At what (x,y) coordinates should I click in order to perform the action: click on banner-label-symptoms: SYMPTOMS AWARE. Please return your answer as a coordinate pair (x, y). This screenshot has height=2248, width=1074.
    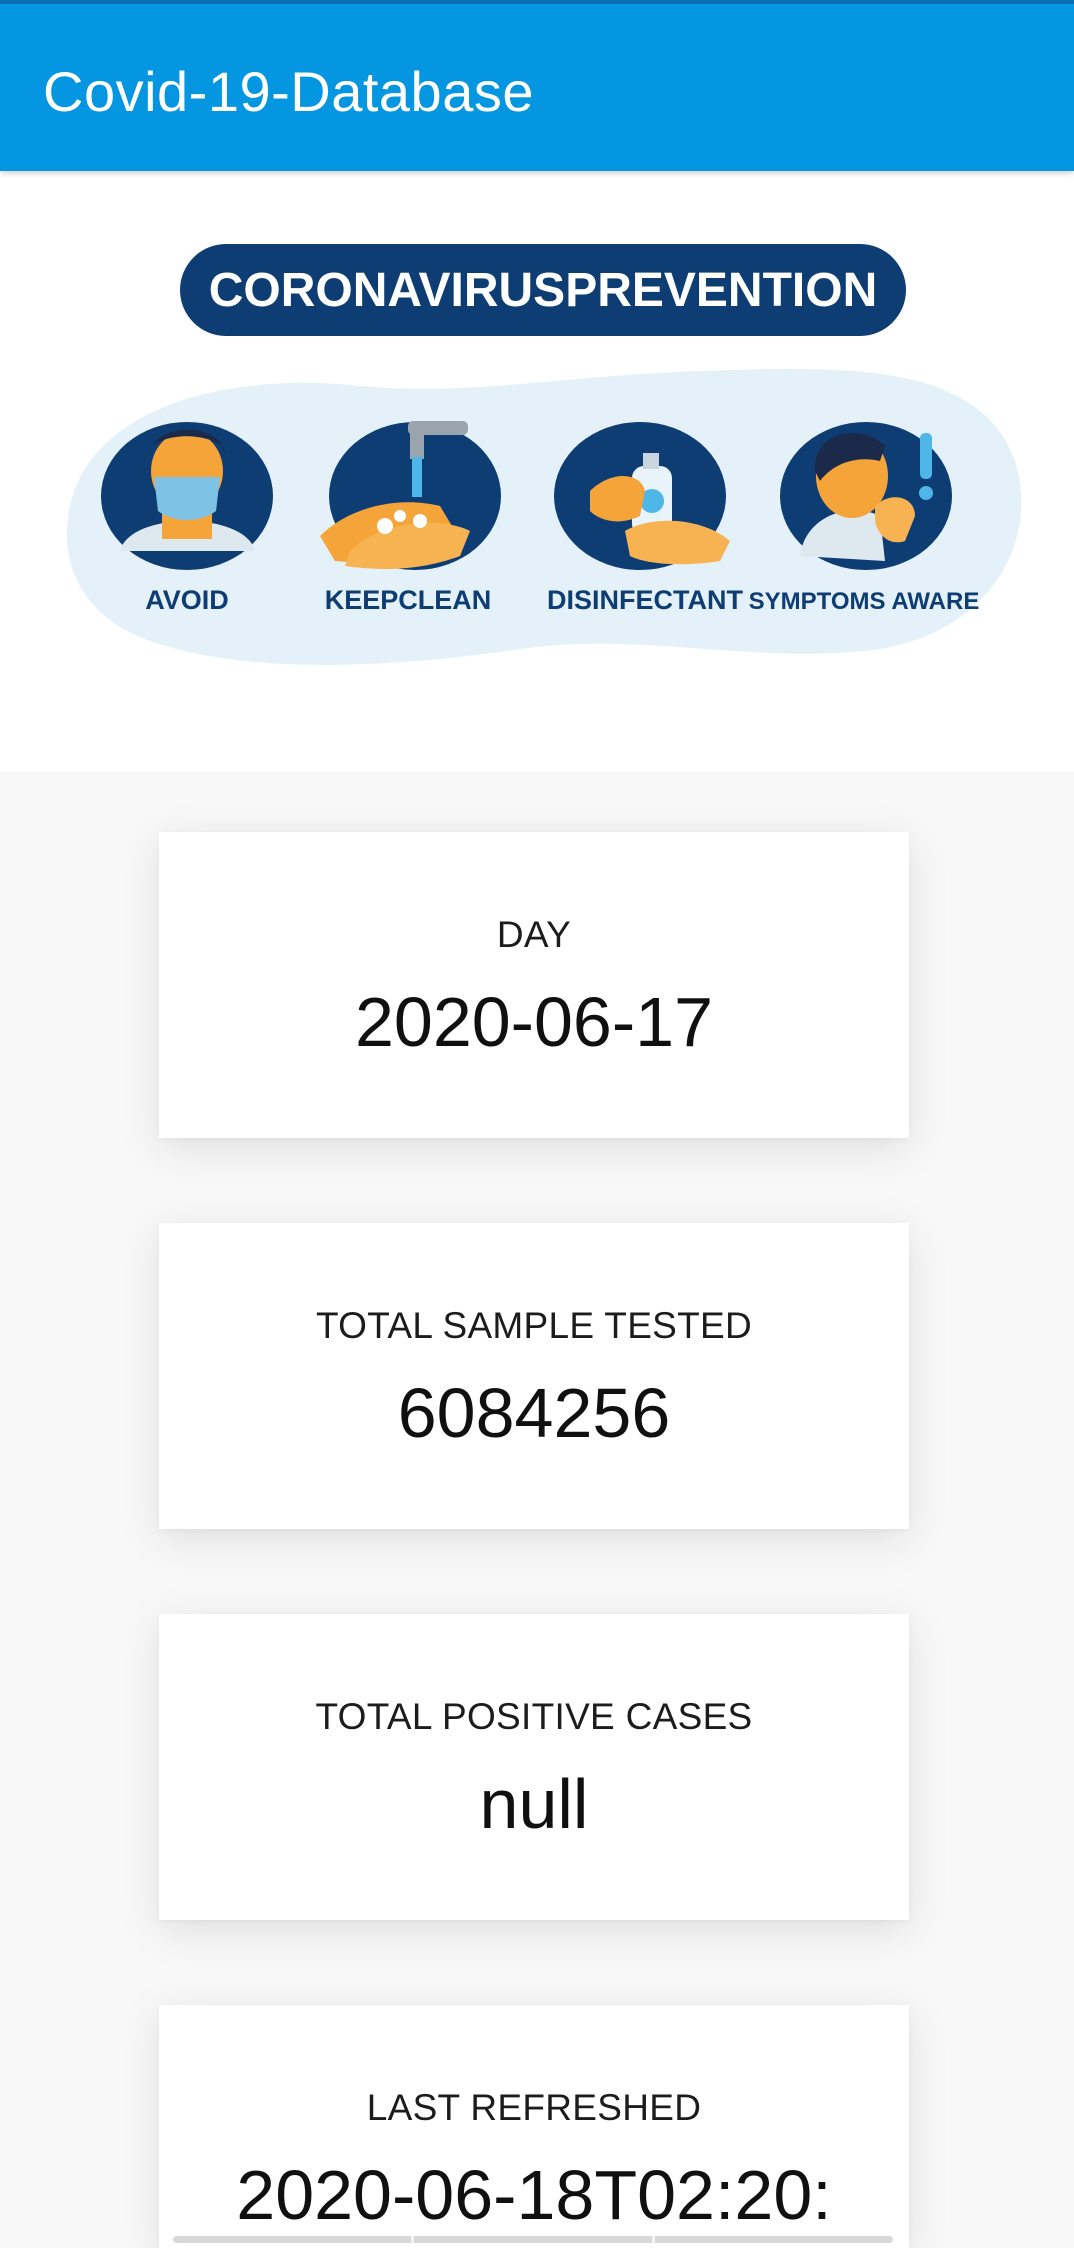
    Looking at the image, I should click on (864, 601).